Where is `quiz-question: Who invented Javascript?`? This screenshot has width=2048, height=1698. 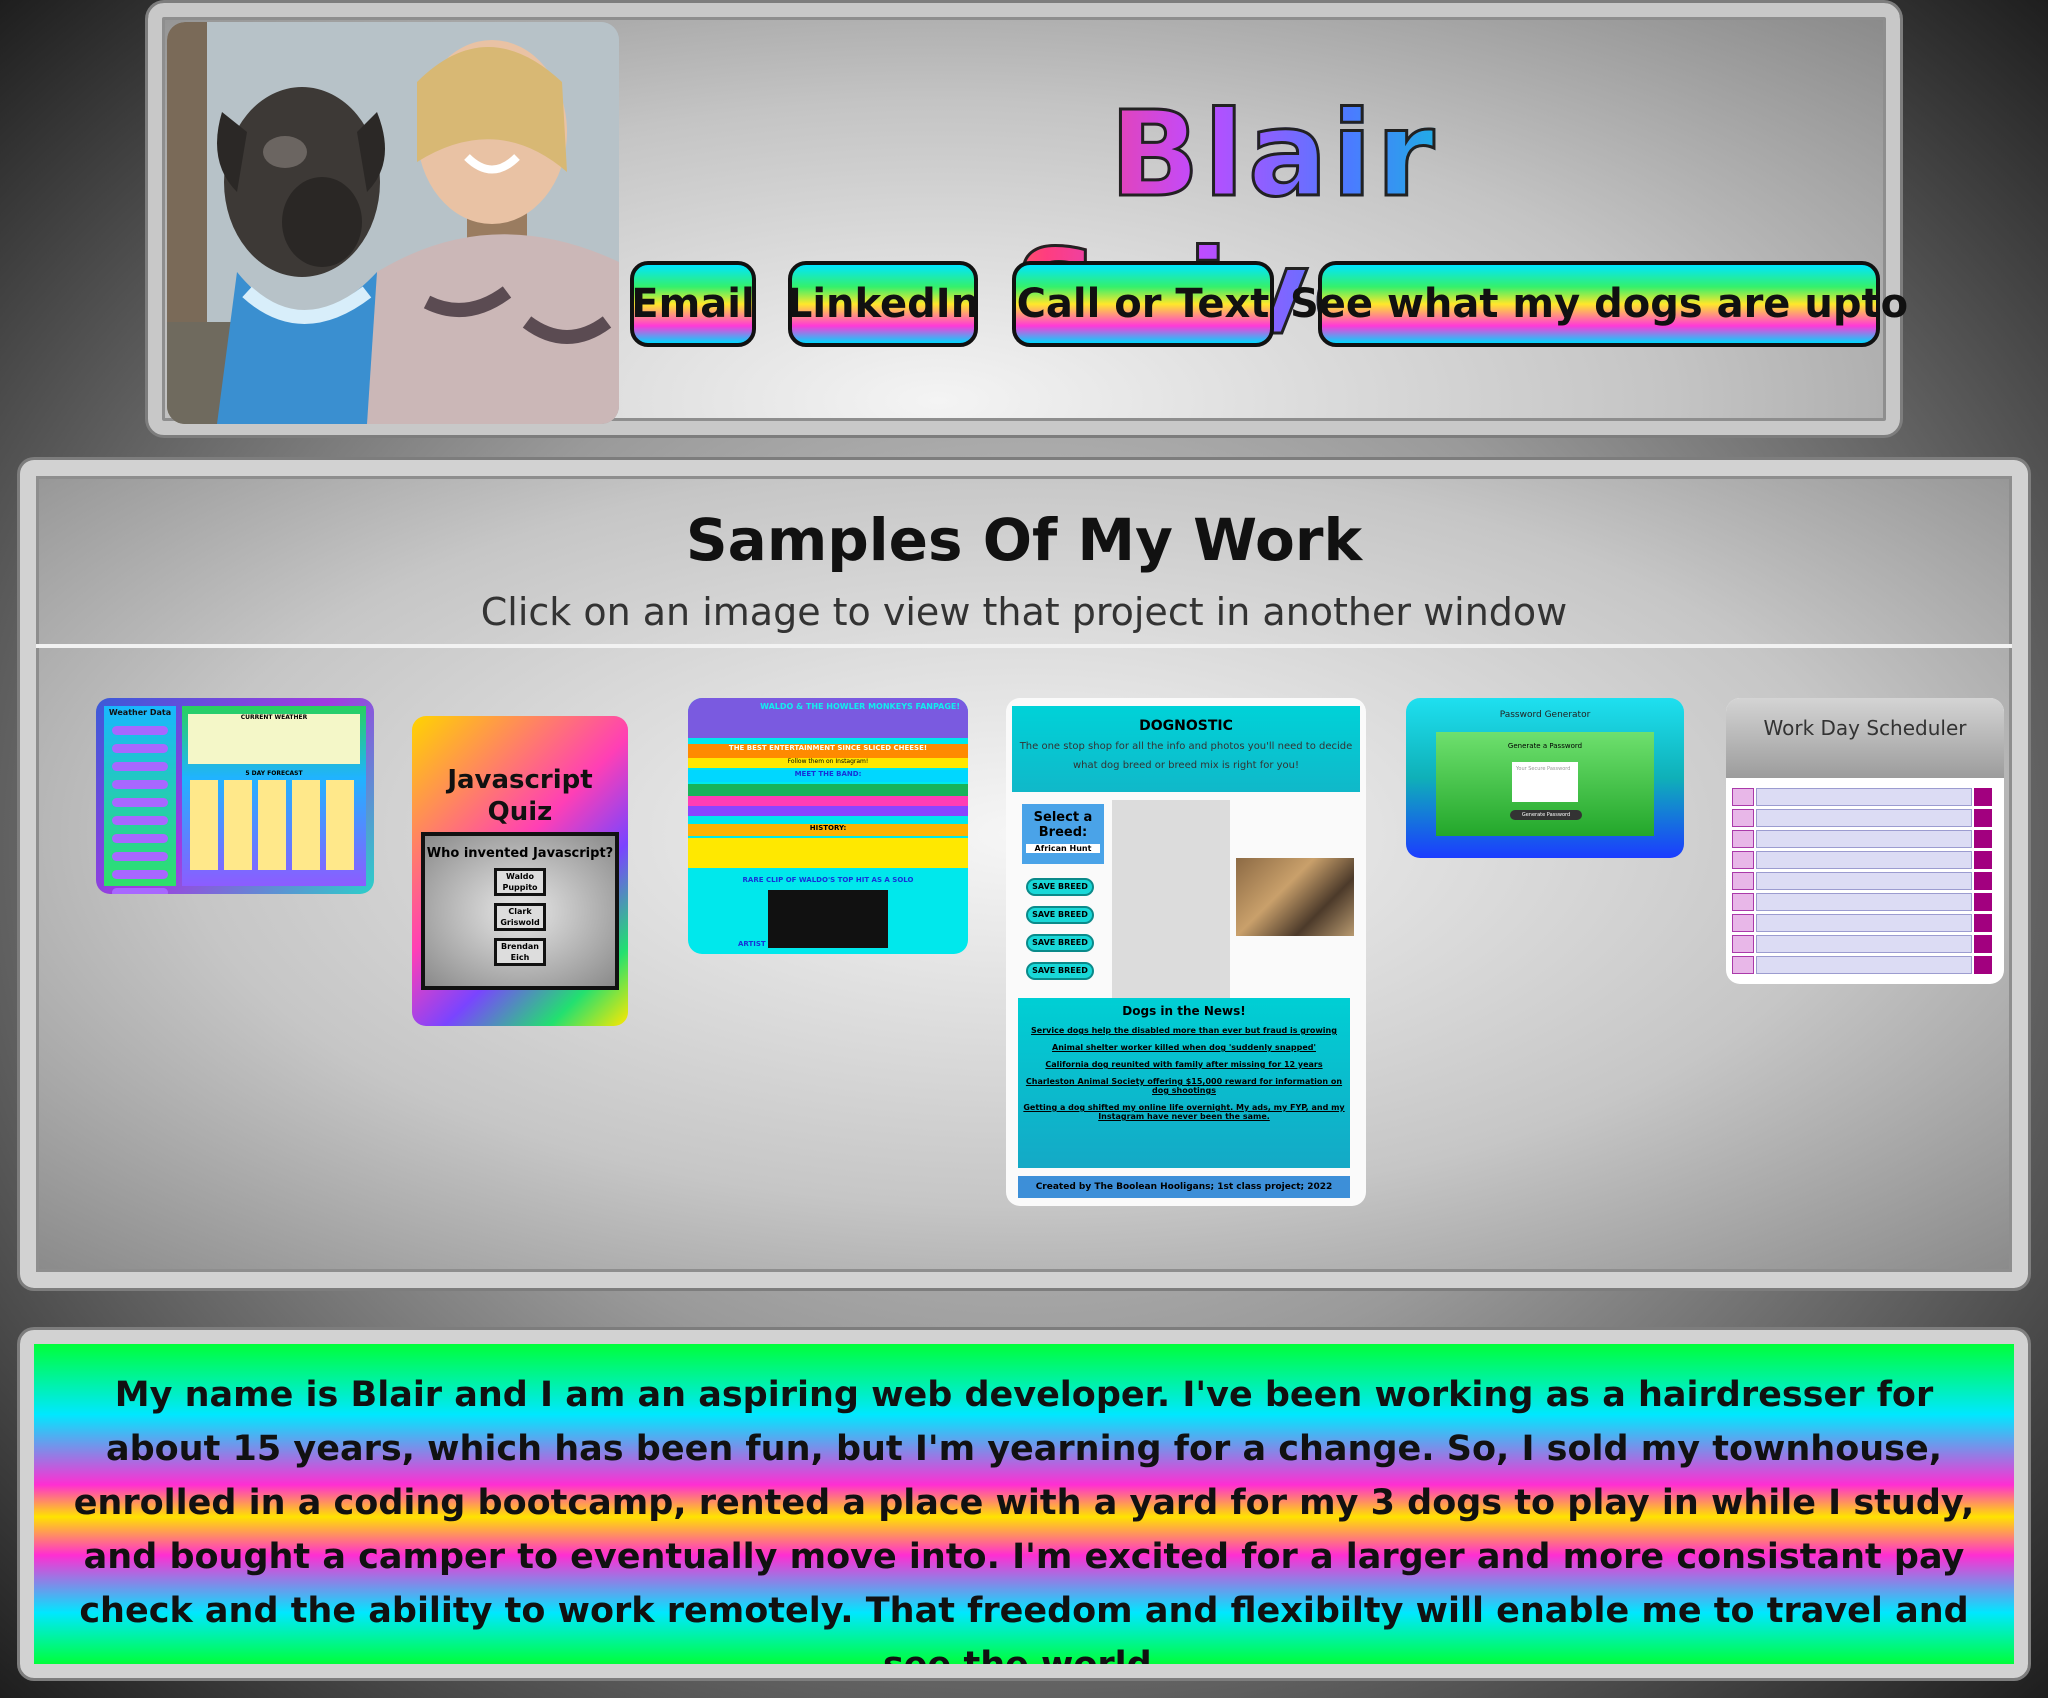
quiz-question: Who invented Javascript? is located at coordinates (520, 853).